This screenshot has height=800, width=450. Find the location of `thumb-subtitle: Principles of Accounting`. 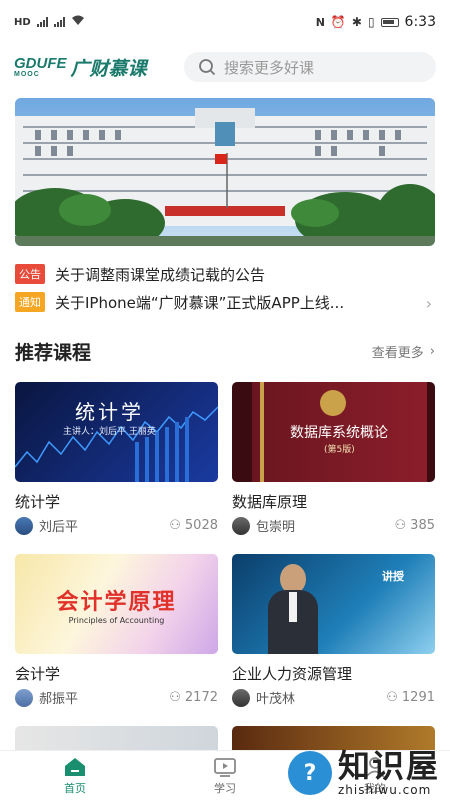

thumb-subtitle: Principles of Accounting is located at coordinates (116, 620).